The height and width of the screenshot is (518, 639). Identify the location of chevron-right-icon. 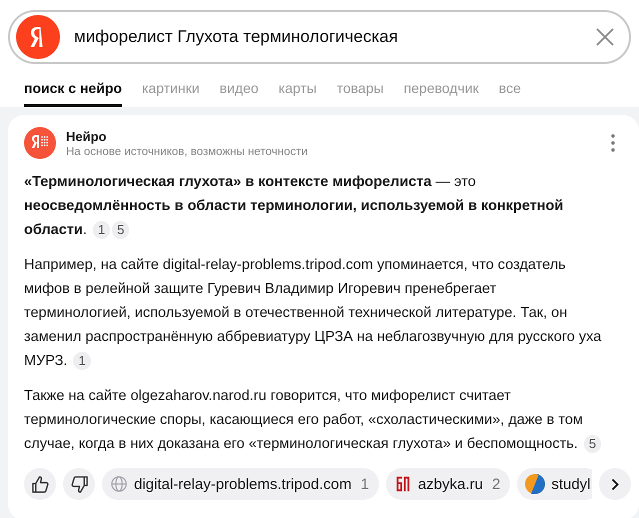
(615, 484).